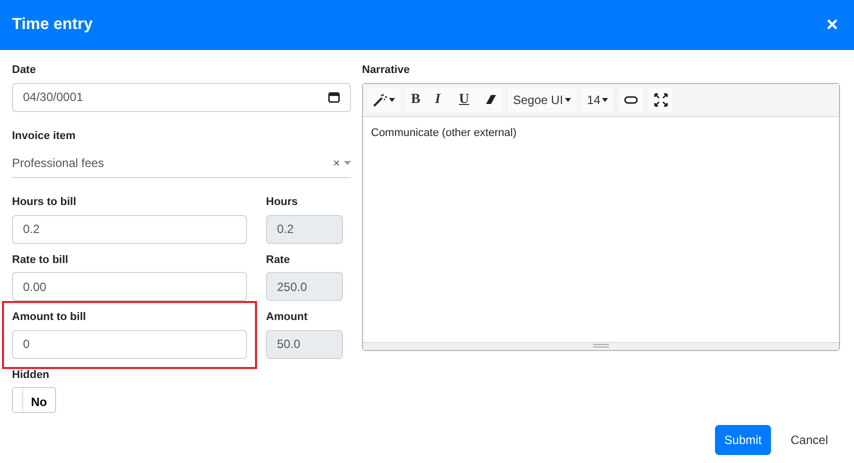 The width and height of the screenshot is (854, 463). What do you see at coordinates (598, 100) in the screenshot?
I see `dropdown-button: 14` at bounding box center [598, 100].